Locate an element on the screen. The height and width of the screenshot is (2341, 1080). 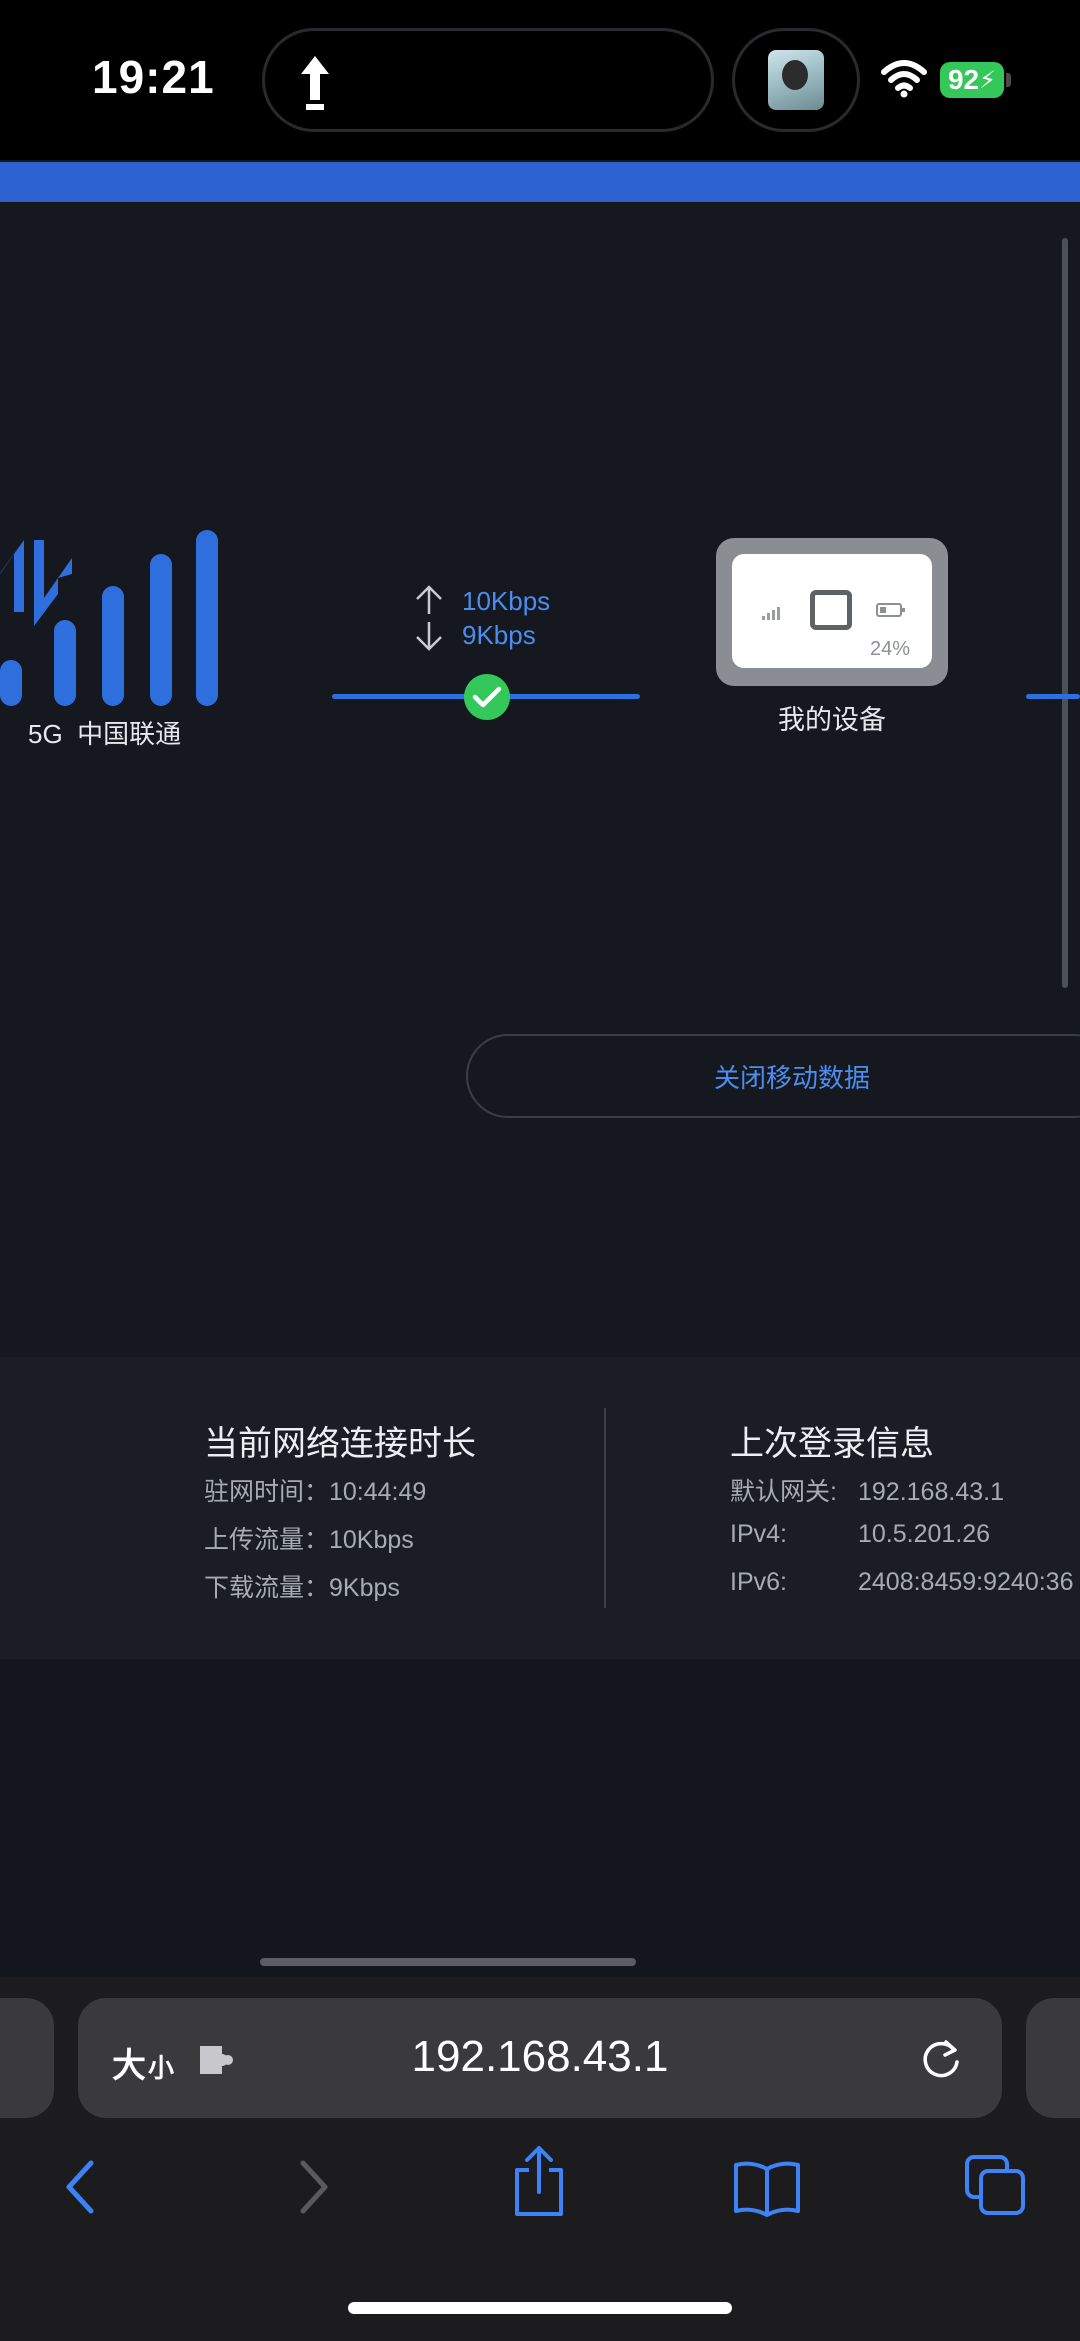
upload-rate: 10Kbps is located at coordinates (506, 601).